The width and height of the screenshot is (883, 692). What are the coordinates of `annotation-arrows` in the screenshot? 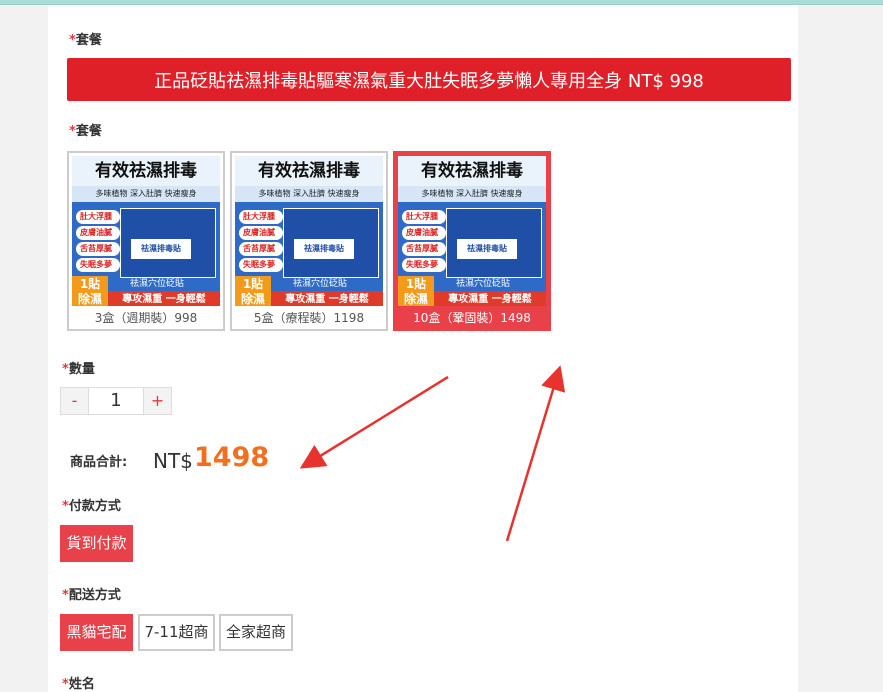 It's located at (432, 453).